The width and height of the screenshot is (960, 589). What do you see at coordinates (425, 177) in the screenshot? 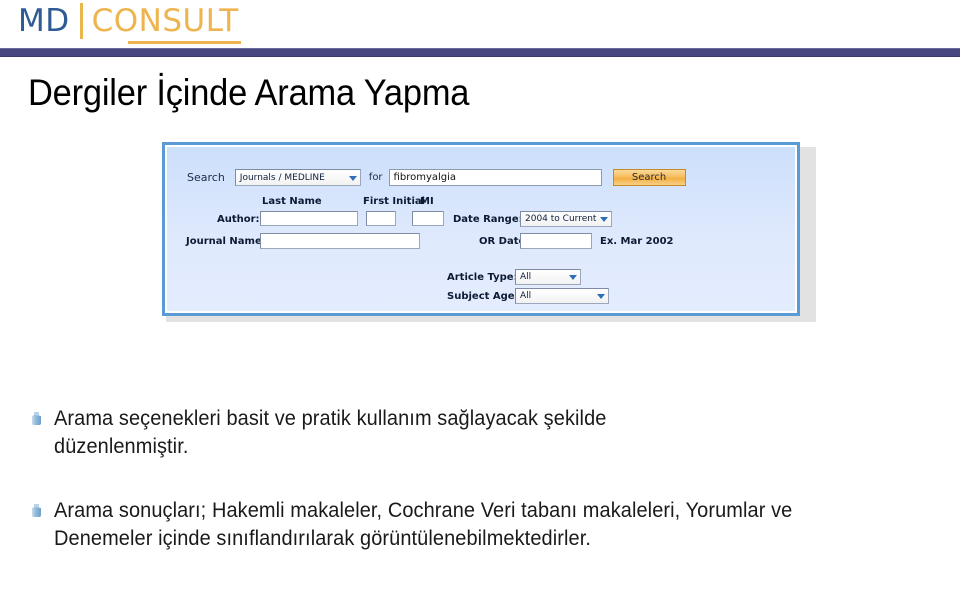
I see `search-query-value: fibromyalgia` at bounding box center [425, 177].